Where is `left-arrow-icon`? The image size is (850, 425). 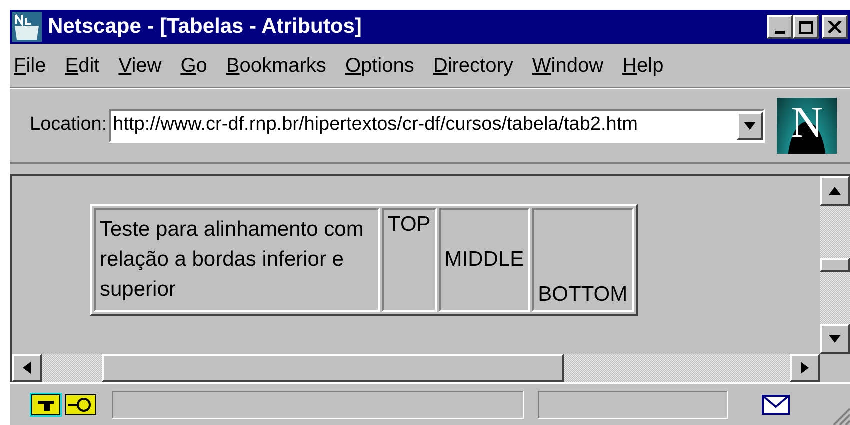 left-arrow-icon is located at coordinates (27, 368).